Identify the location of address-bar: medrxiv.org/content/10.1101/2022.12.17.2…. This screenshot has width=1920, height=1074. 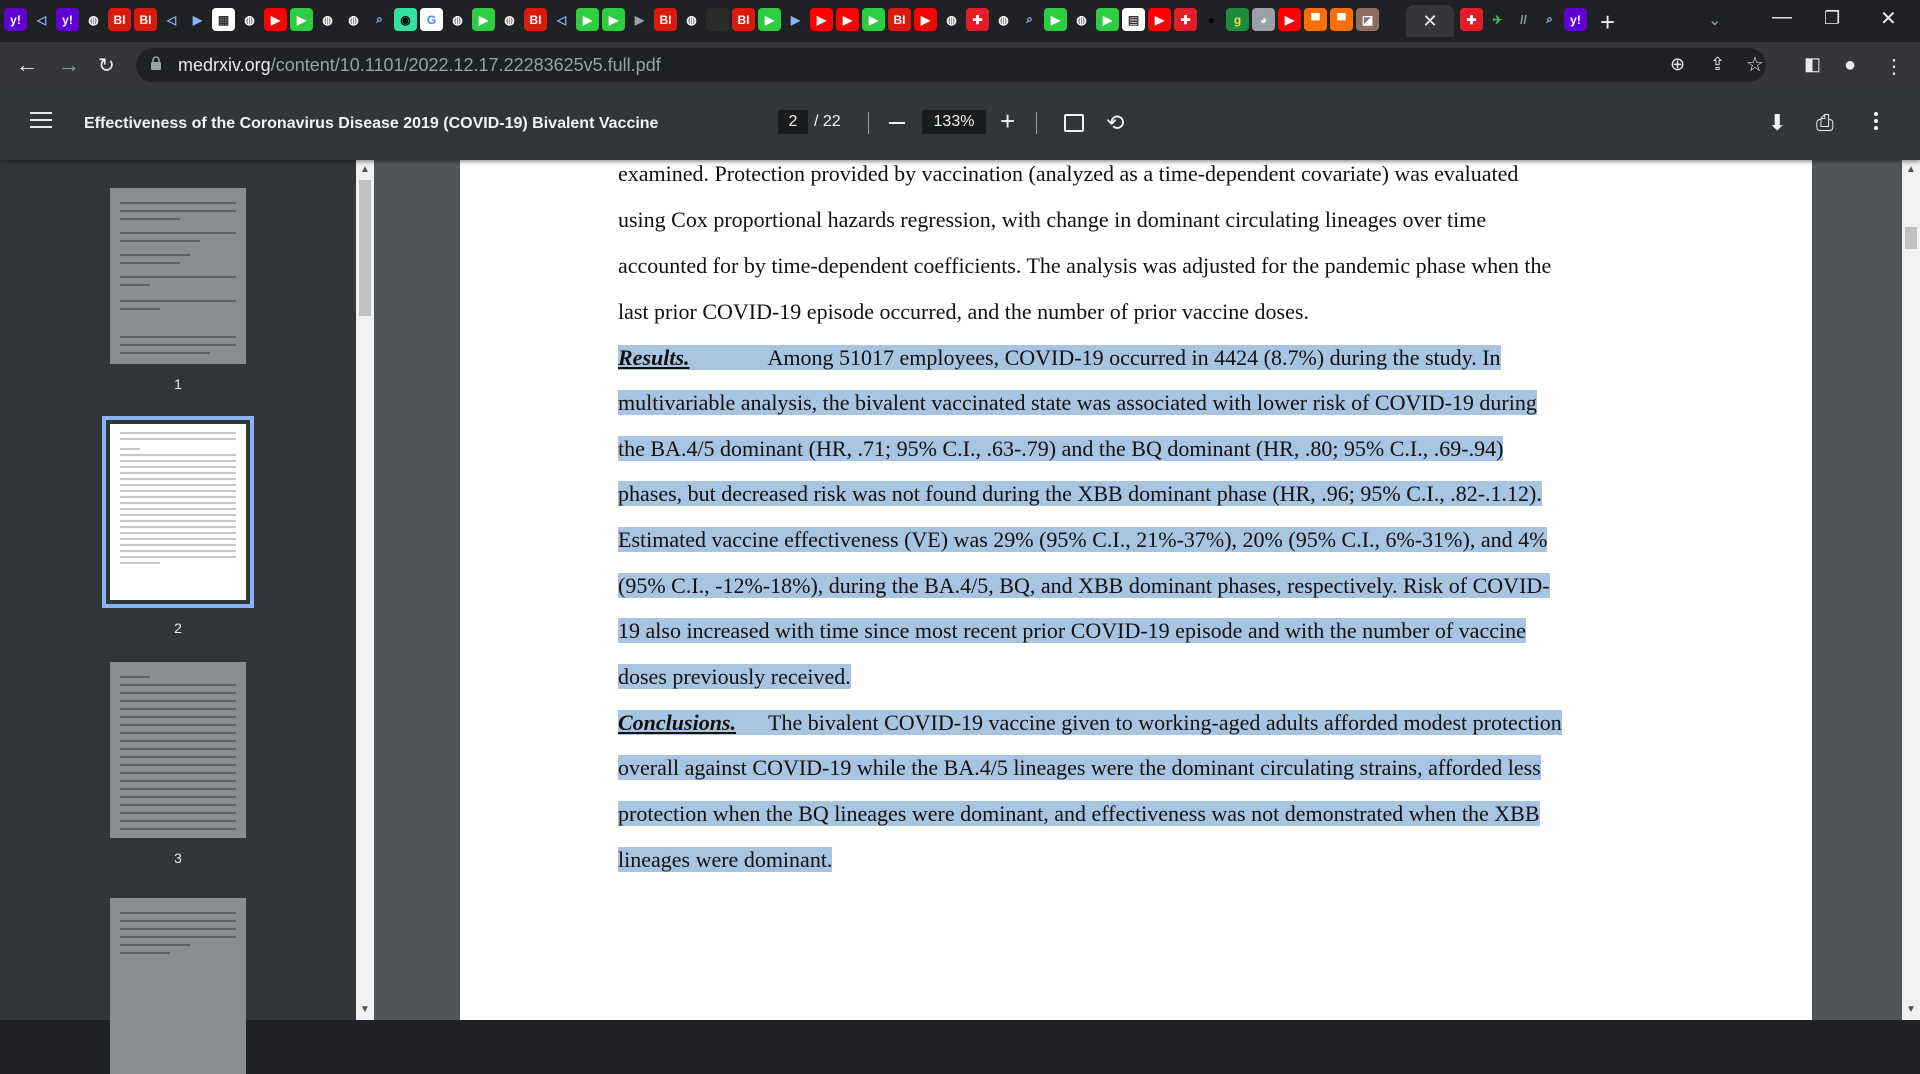
(951, 65).